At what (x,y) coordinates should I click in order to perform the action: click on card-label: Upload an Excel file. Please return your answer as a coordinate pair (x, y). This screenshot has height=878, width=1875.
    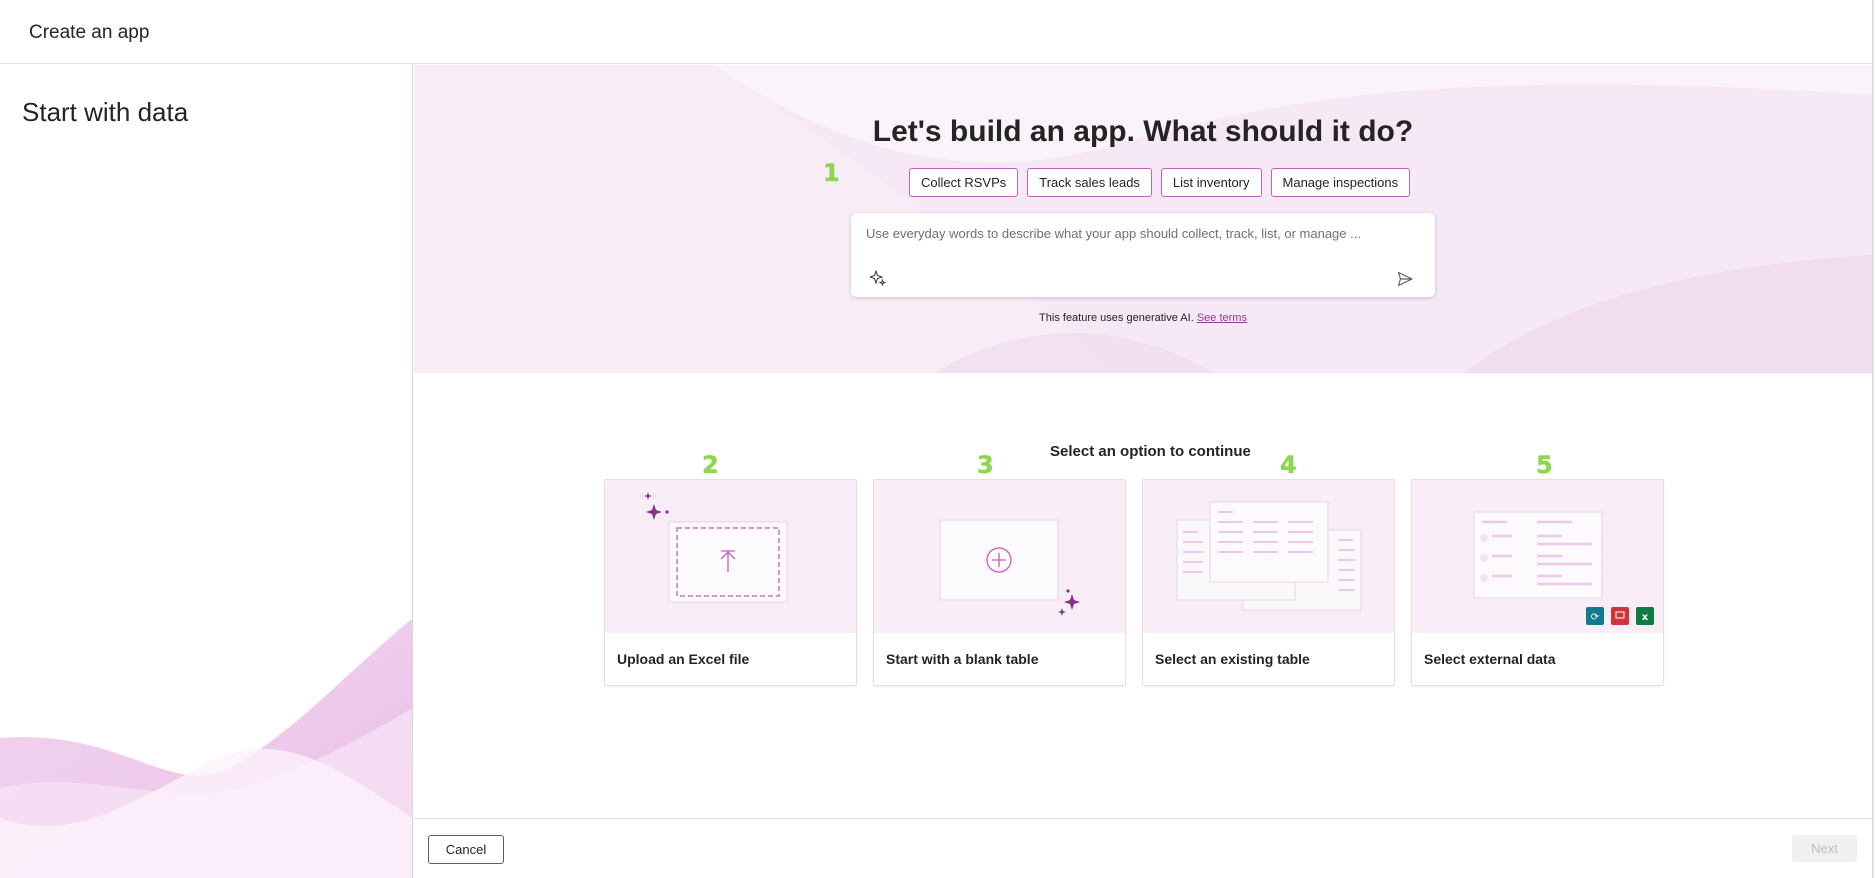
    Looking at the image, I should click on (683, 659).